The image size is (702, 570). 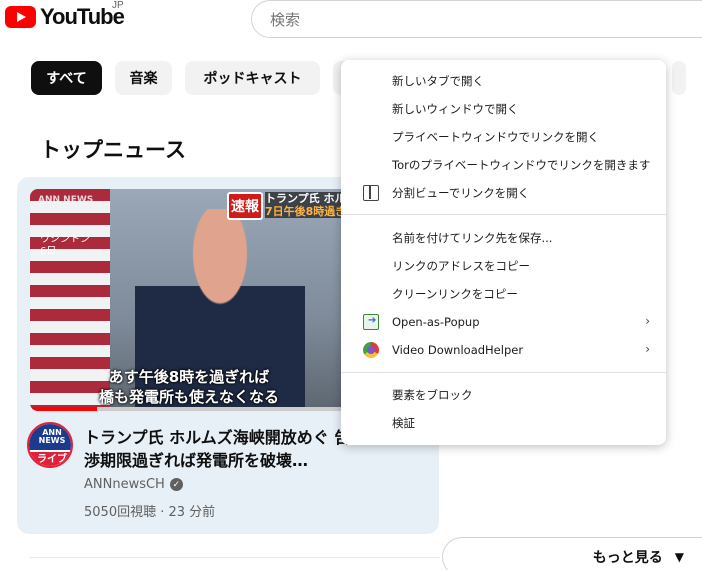 I want to click on menu-open-tor-window: Torのプライベートウィンドウでリンクを開きます, so click(x=503, y=165).